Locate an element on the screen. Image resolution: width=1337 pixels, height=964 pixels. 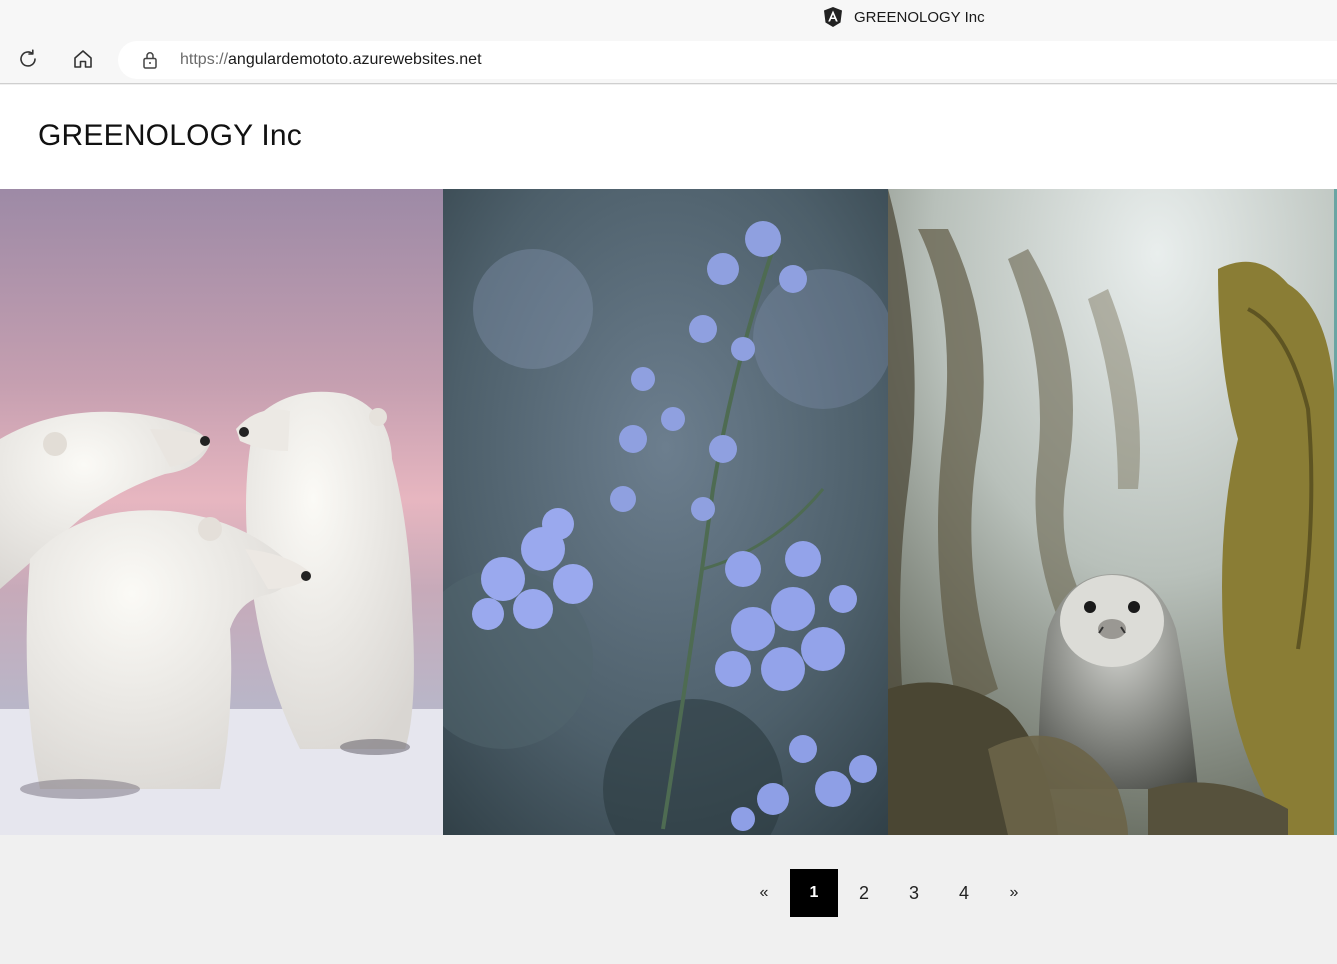
home-icon is located at coordinates (83, 61).